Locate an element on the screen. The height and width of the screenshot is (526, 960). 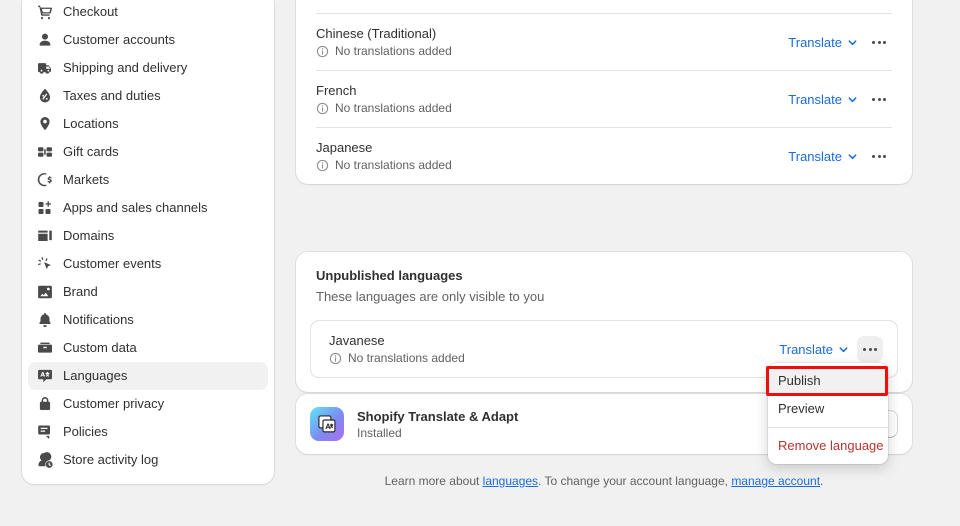
sidebar-item-label: Customer privacy is located at coordinates (114, 403).